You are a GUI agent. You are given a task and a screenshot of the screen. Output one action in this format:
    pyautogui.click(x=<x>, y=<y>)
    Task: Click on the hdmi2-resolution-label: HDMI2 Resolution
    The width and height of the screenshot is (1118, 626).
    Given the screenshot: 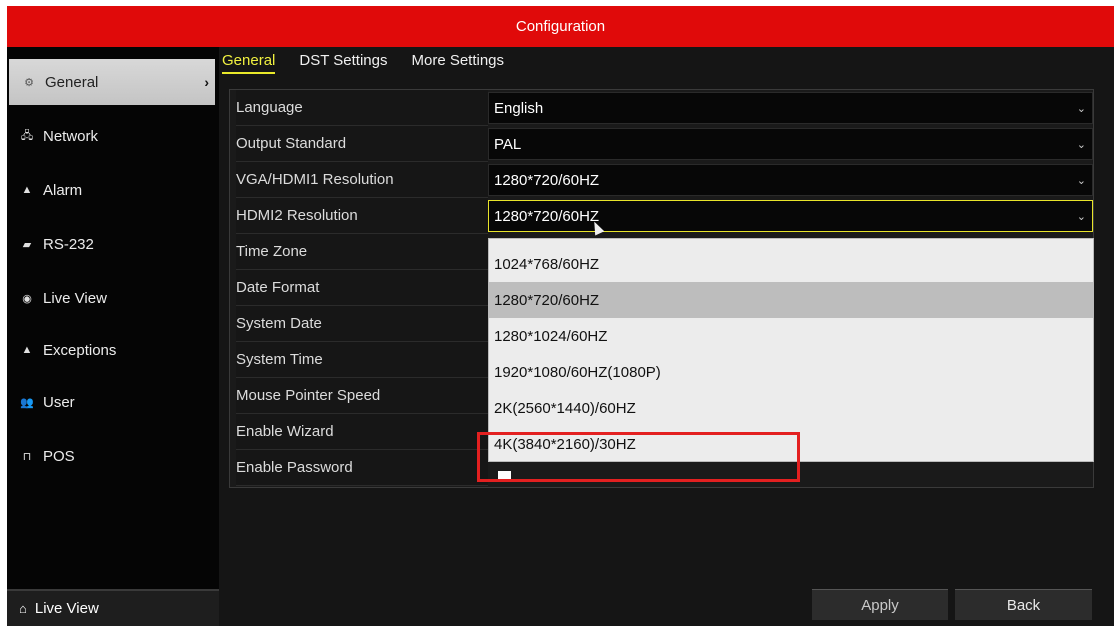 What is the action you would take?
    pyautogui.click(x=362, y=216)
    